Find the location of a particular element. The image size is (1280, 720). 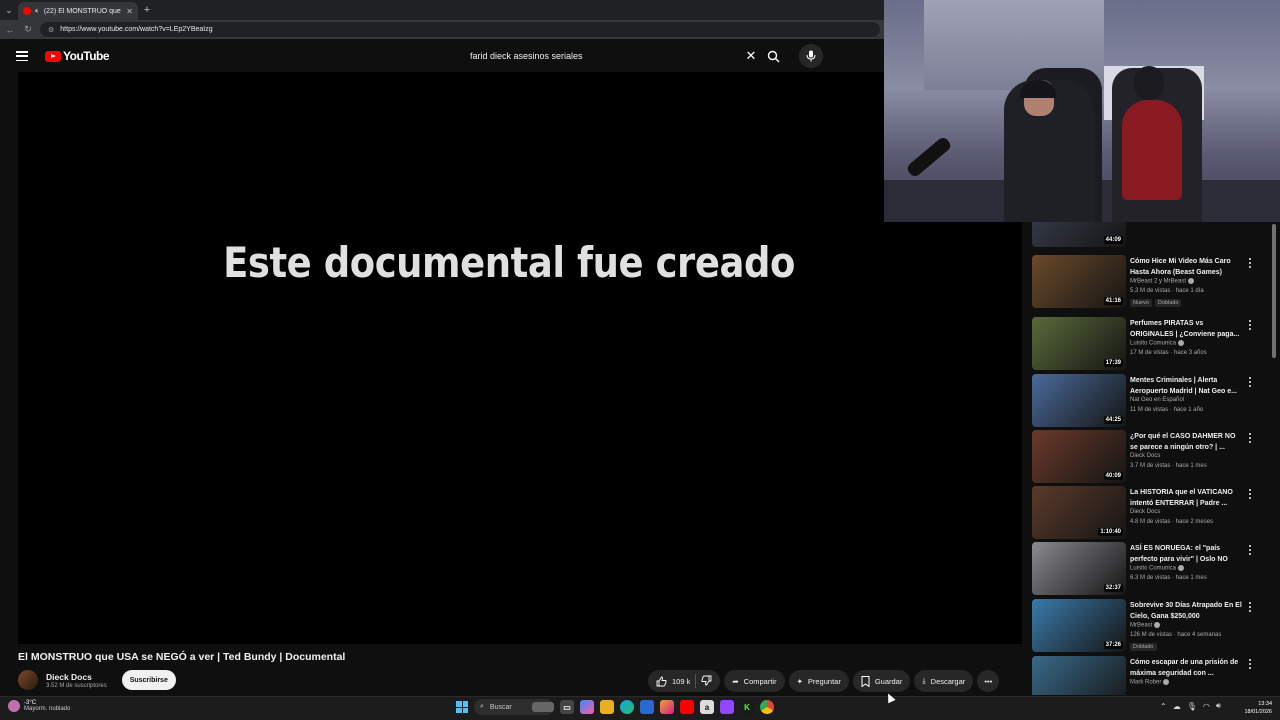

like-button: 109 k is located at coordinates (673, 681).